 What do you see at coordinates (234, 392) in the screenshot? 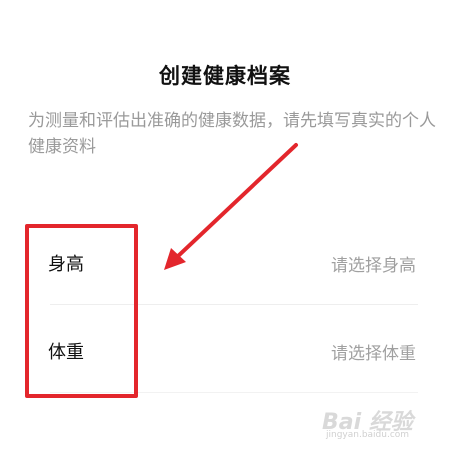
I see `bottom-divider` at bounding box center [234, 392].